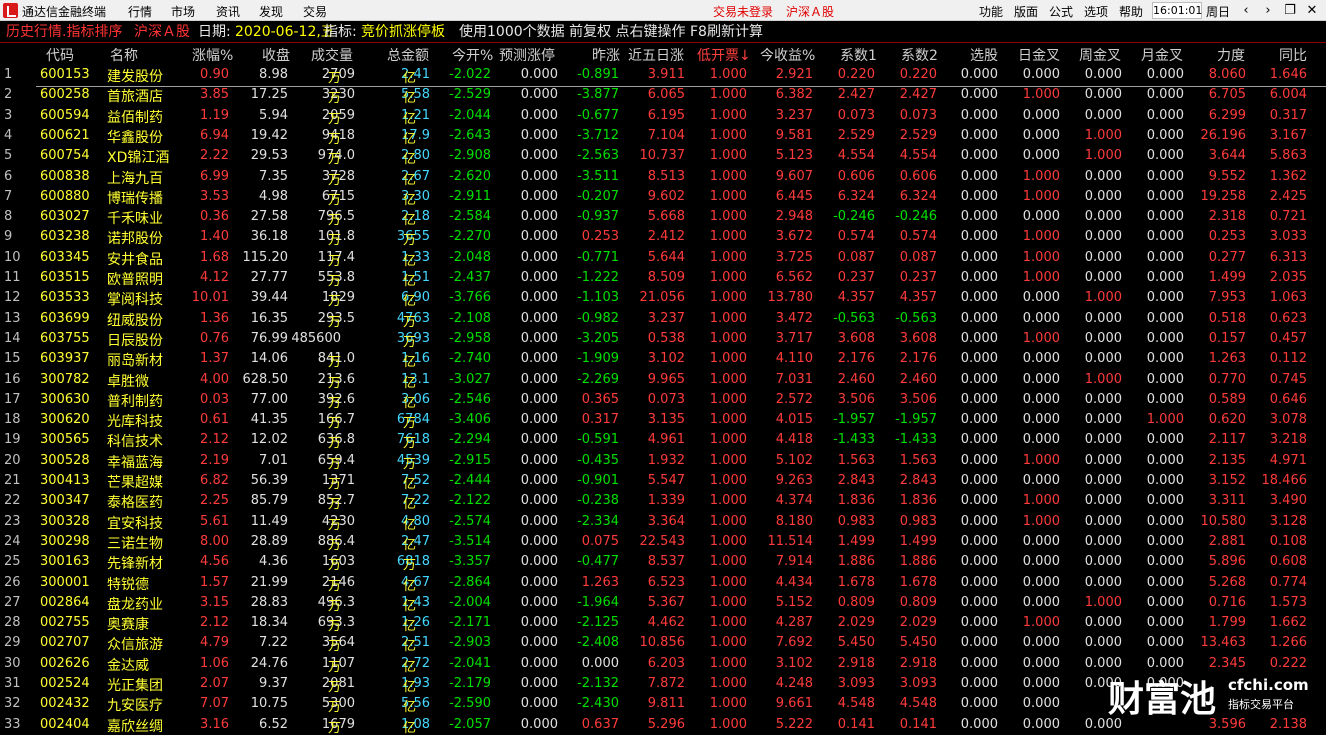  I want to click on cell-chg: 10.01, so click(210, 298).